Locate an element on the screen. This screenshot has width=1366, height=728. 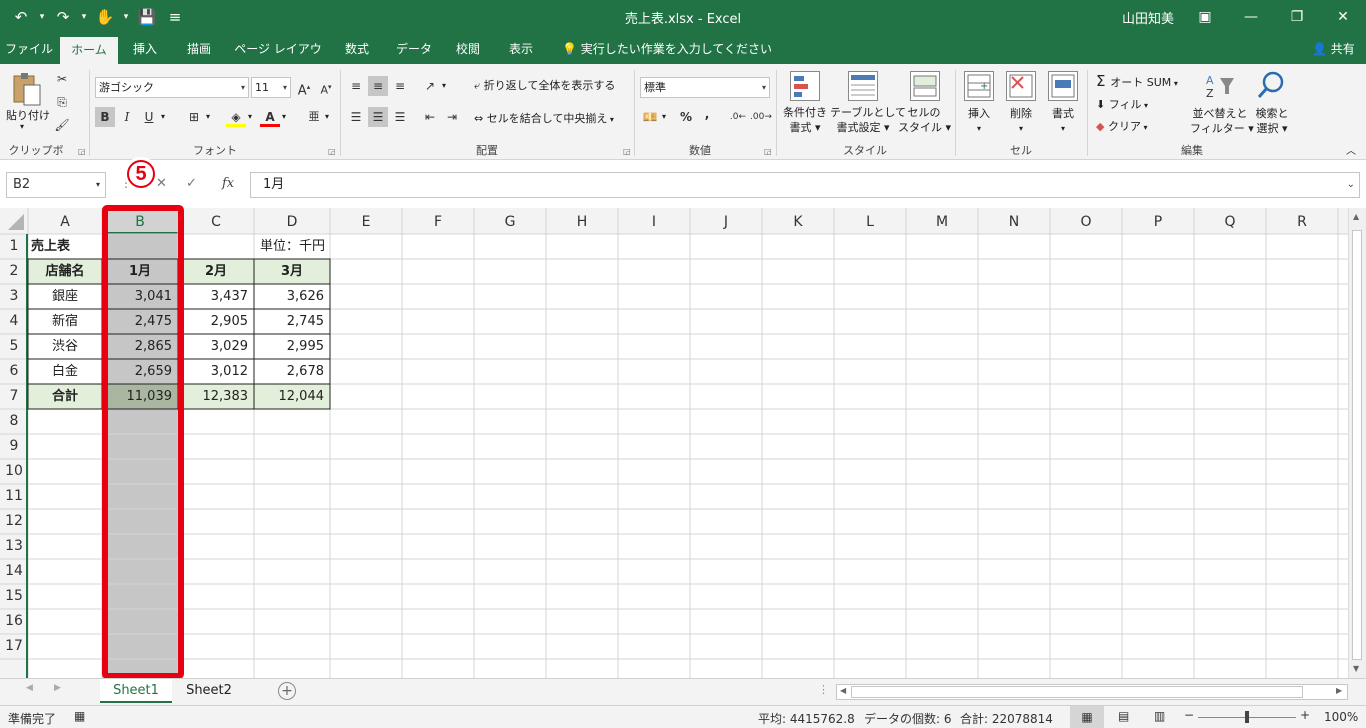
accounting-format-icon: 💴 is located at coordinates (650, 117).